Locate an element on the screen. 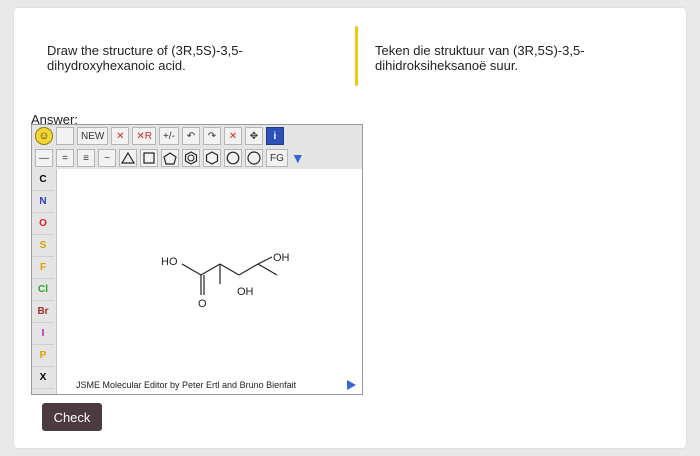 The image size is (700, 456). hexagon-ring-icon is located at coordinates (212, 158).